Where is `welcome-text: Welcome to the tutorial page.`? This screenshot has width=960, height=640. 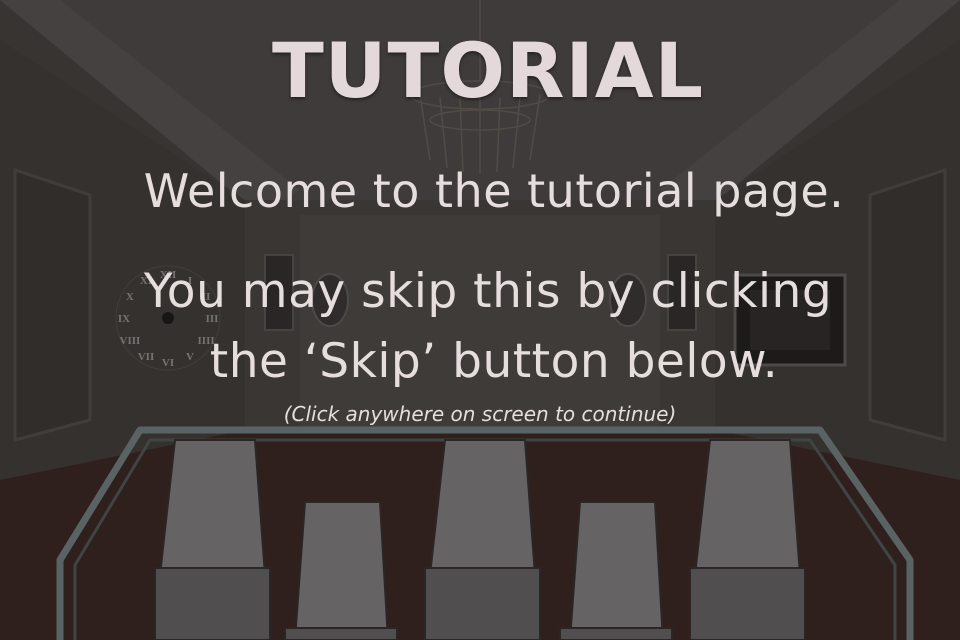
welcome-text: Welcome to the tutorial page. is located at coordinates (494, 191).